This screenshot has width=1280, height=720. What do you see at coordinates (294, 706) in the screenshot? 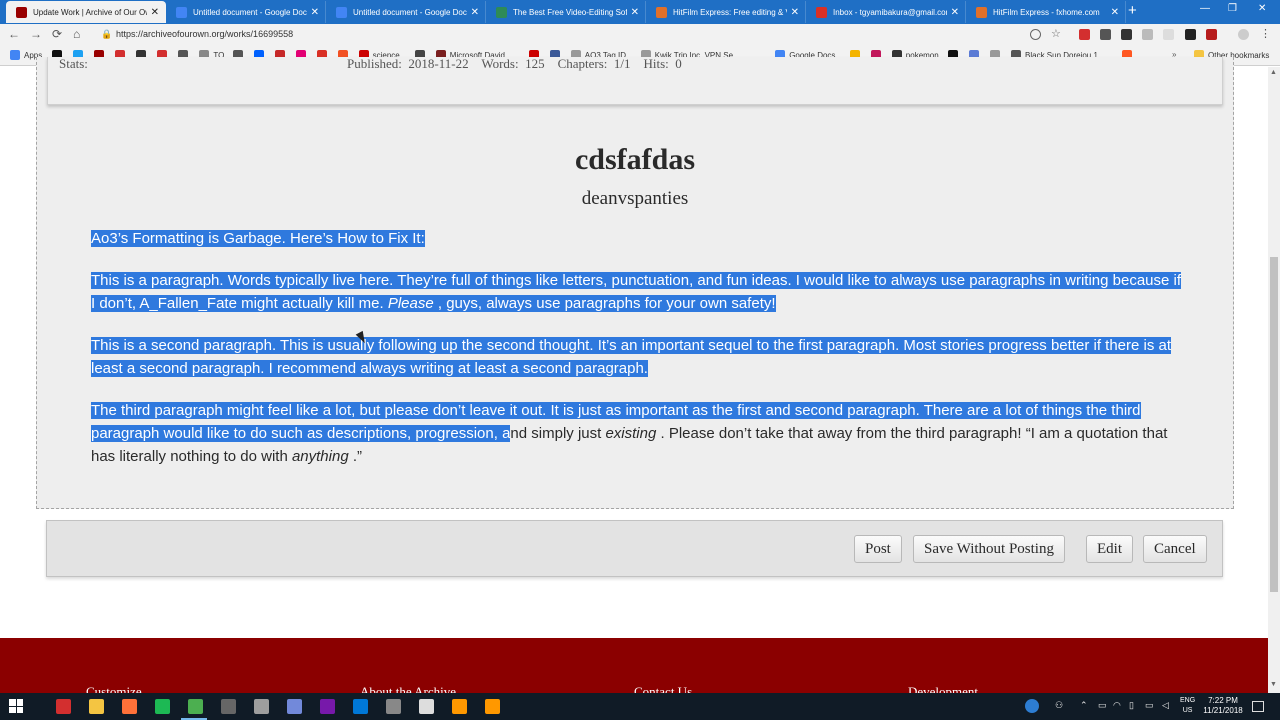
I see `discord-icon` at bounding box center [294, 706].